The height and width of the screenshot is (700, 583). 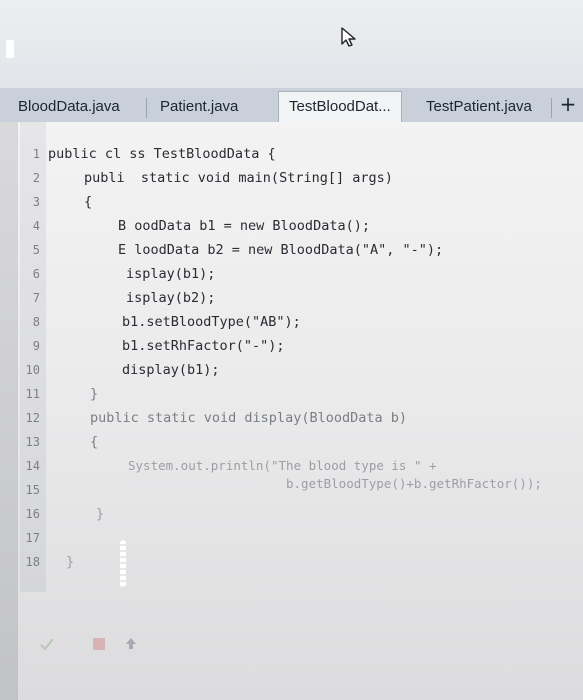 What do you see at coordinates (238, 178) in the screenshot?
I see `code-line: publi static void main(String[] args)` at bounding box center [238, 178].